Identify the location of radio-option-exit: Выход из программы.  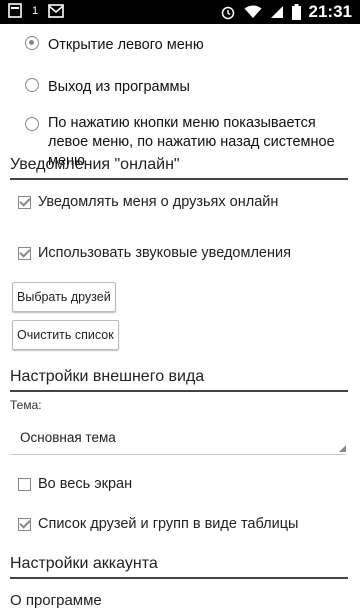
(107, 87).